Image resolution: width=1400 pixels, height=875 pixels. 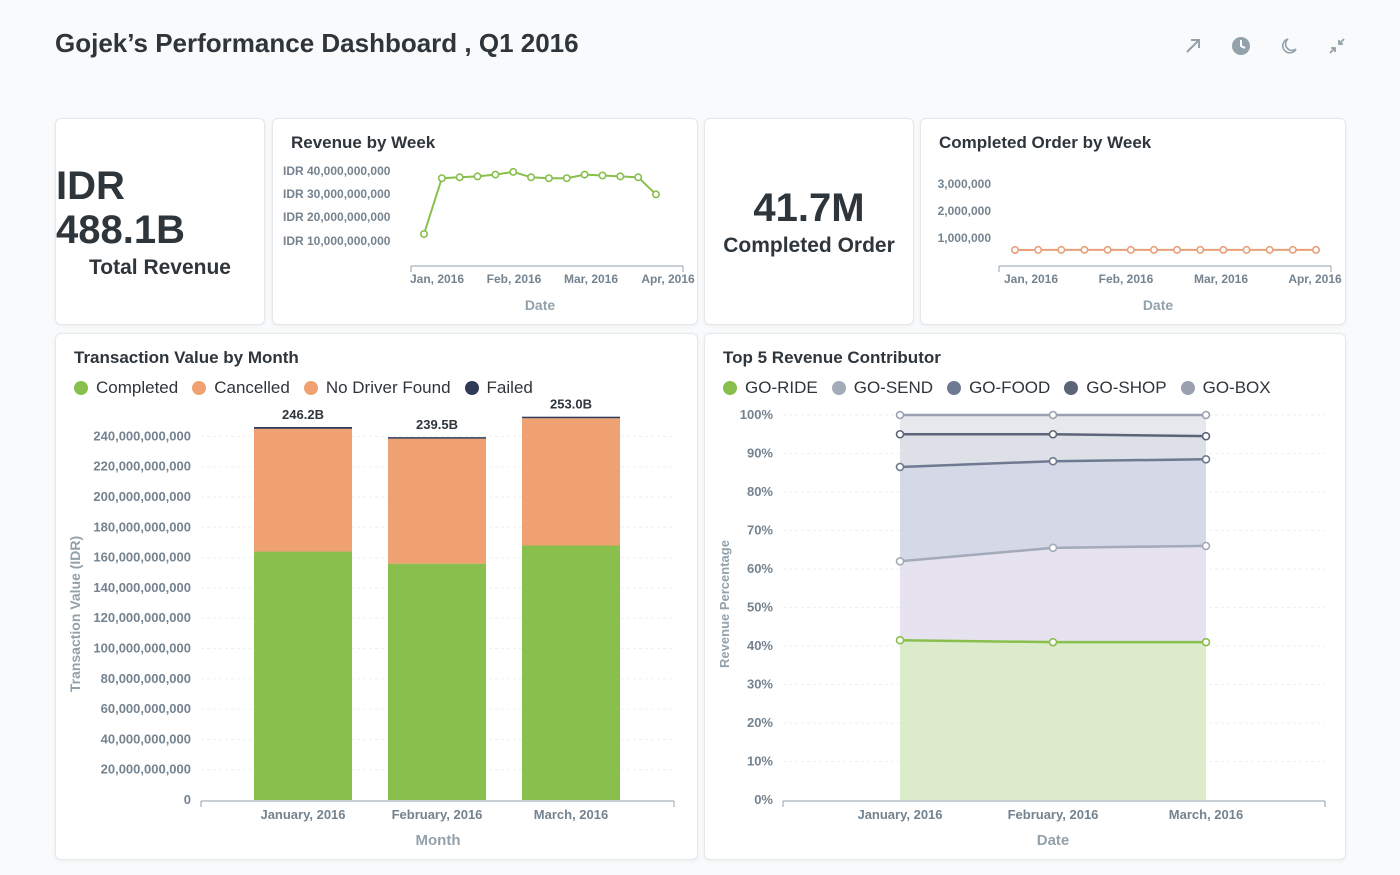 I want to click on series-line, so click(x=540, y=202).